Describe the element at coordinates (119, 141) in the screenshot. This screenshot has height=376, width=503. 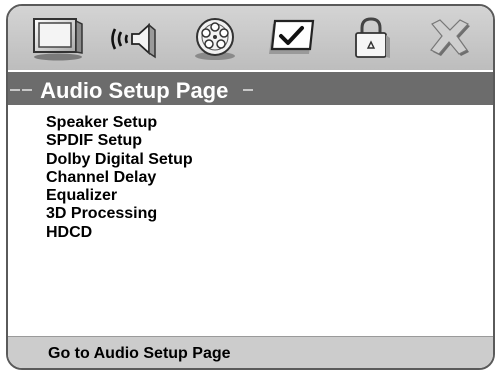
I see `menu-item-spdif-setup: SPDIF Setup` at that location.